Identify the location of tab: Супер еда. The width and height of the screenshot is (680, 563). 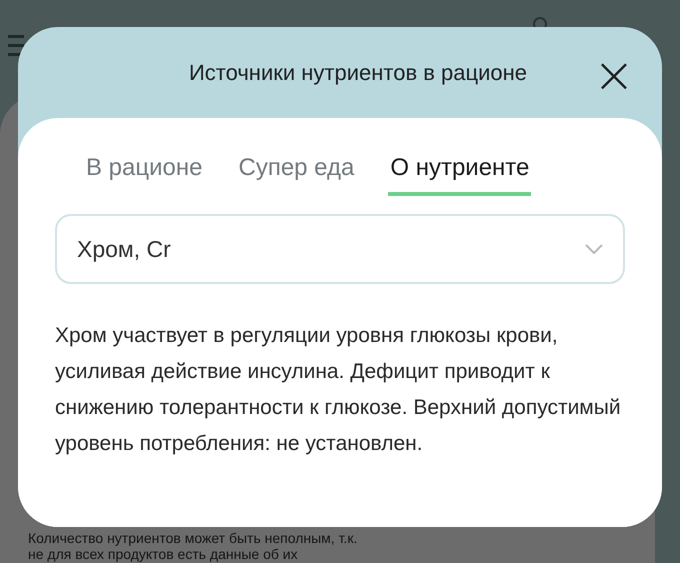
(296, 175).